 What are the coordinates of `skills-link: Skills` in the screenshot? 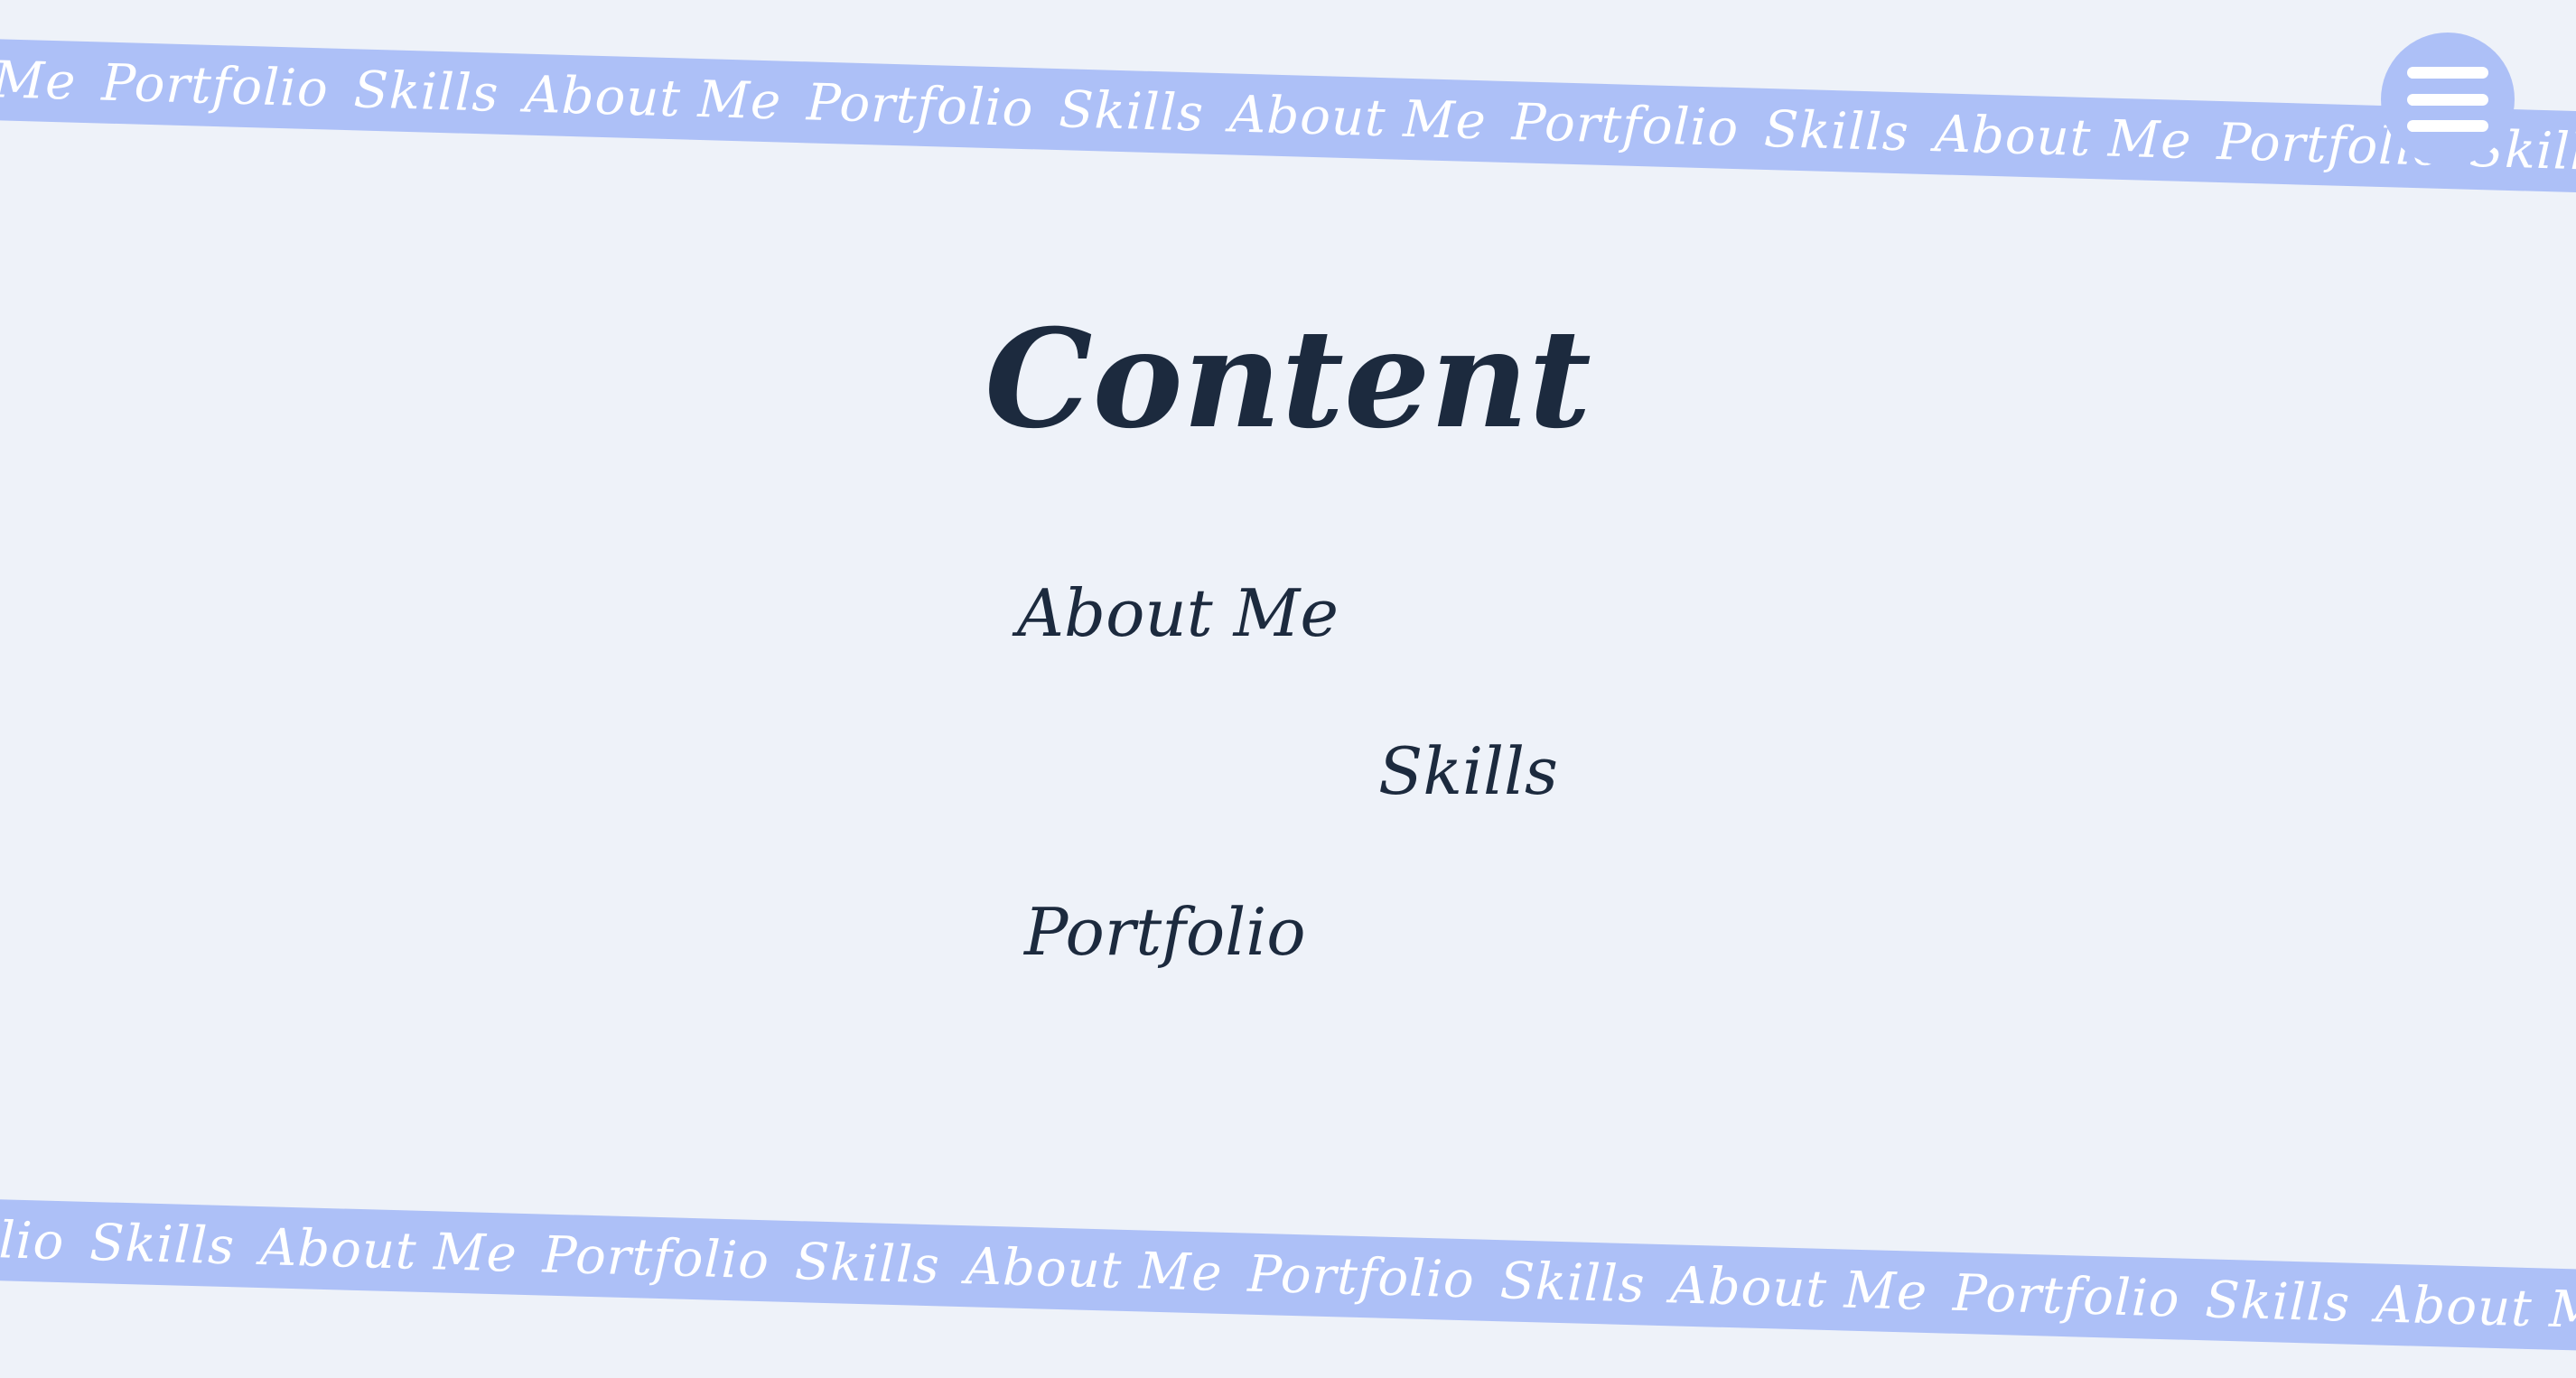 It's located at (1468, 771).